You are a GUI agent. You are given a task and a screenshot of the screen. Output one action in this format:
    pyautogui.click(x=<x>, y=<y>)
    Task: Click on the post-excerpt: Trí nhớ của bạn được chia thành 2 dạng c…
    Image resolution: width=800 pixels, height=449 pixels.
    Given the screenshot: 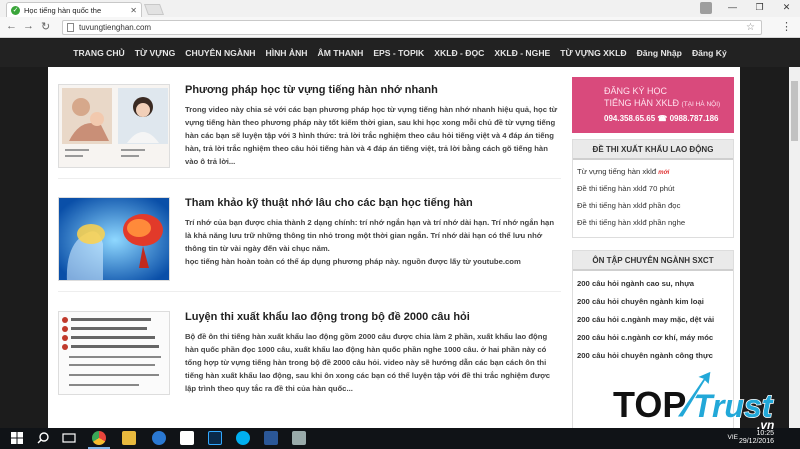 What is the action you would take?
    pyautogui.click(x=370, y=242)
    